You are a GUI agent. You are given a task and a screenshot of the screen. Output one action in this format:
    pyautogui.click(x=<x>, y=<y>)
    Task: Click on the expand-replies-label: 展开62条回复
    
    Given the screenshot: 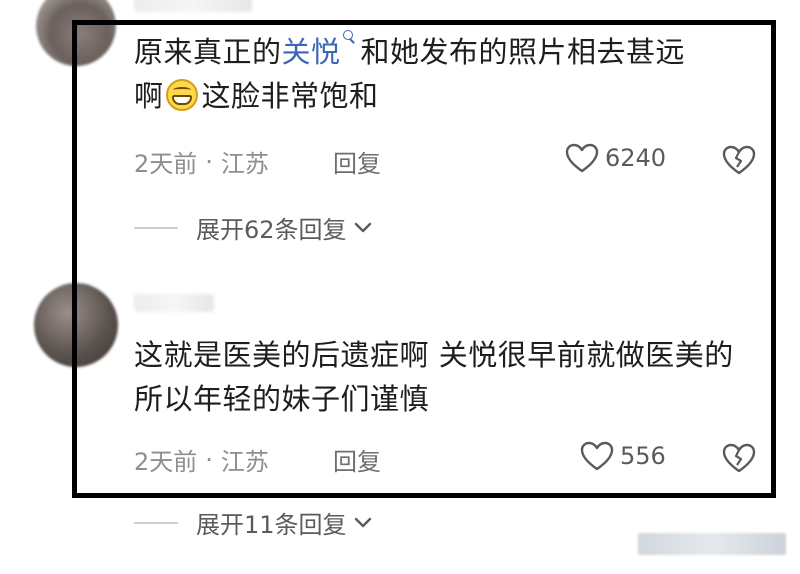 What is the action you would take?
    pyautogui.click(x=271, y=230)
    